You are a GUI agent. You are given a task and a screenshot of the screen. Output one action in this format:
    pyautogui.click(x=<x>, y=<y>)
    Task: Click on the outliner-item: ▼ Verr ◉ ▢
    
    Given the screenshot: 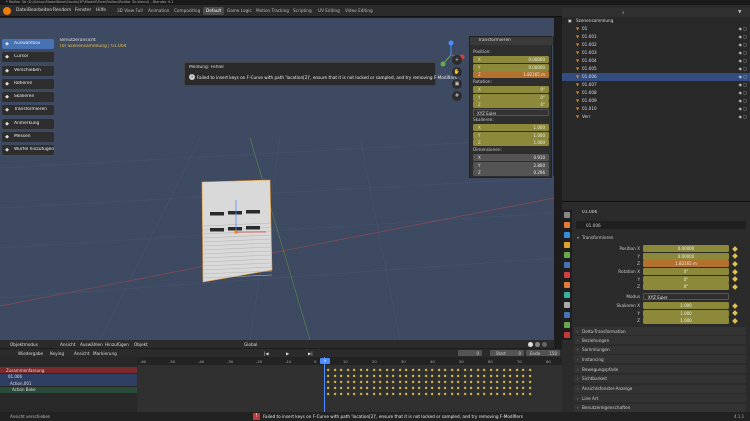 What is the action you would take?
    pyautogui.click(x=656, y=117)
    